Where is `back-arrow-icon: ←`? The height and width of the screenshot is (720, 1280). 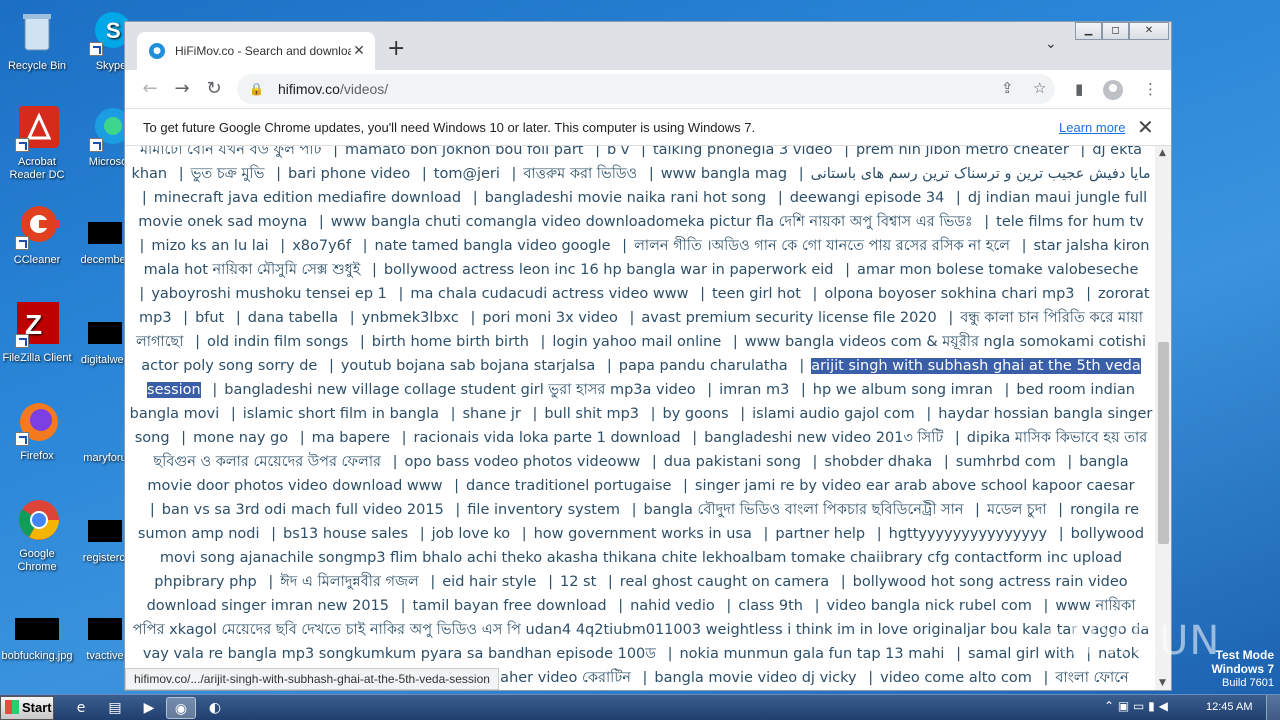
back-arrow-icon: ← is located at coordinates (150, 89).